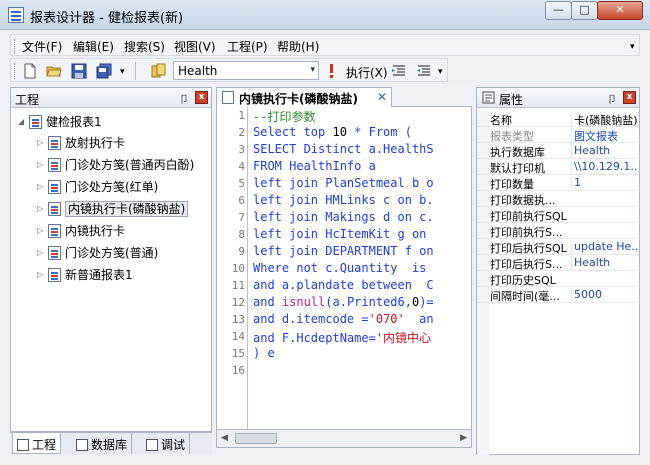 The height and width of the screenshot is (465, 650). What do you see at coordinates (331, 71) in the screenshot?
I see `execute-icon` at bounding box center [331, 71].